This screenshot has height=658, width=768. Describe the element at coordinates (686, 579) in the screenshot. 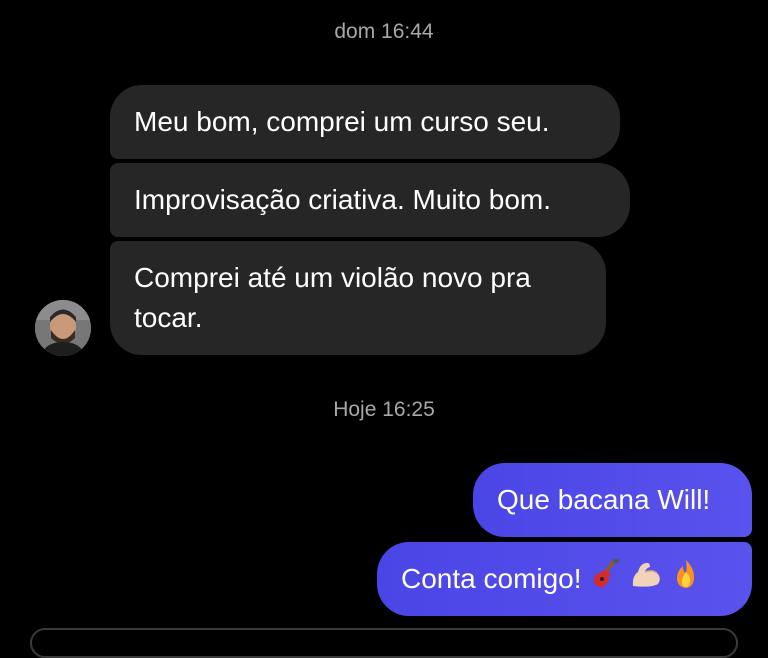

I see `fire-icon` at that location.